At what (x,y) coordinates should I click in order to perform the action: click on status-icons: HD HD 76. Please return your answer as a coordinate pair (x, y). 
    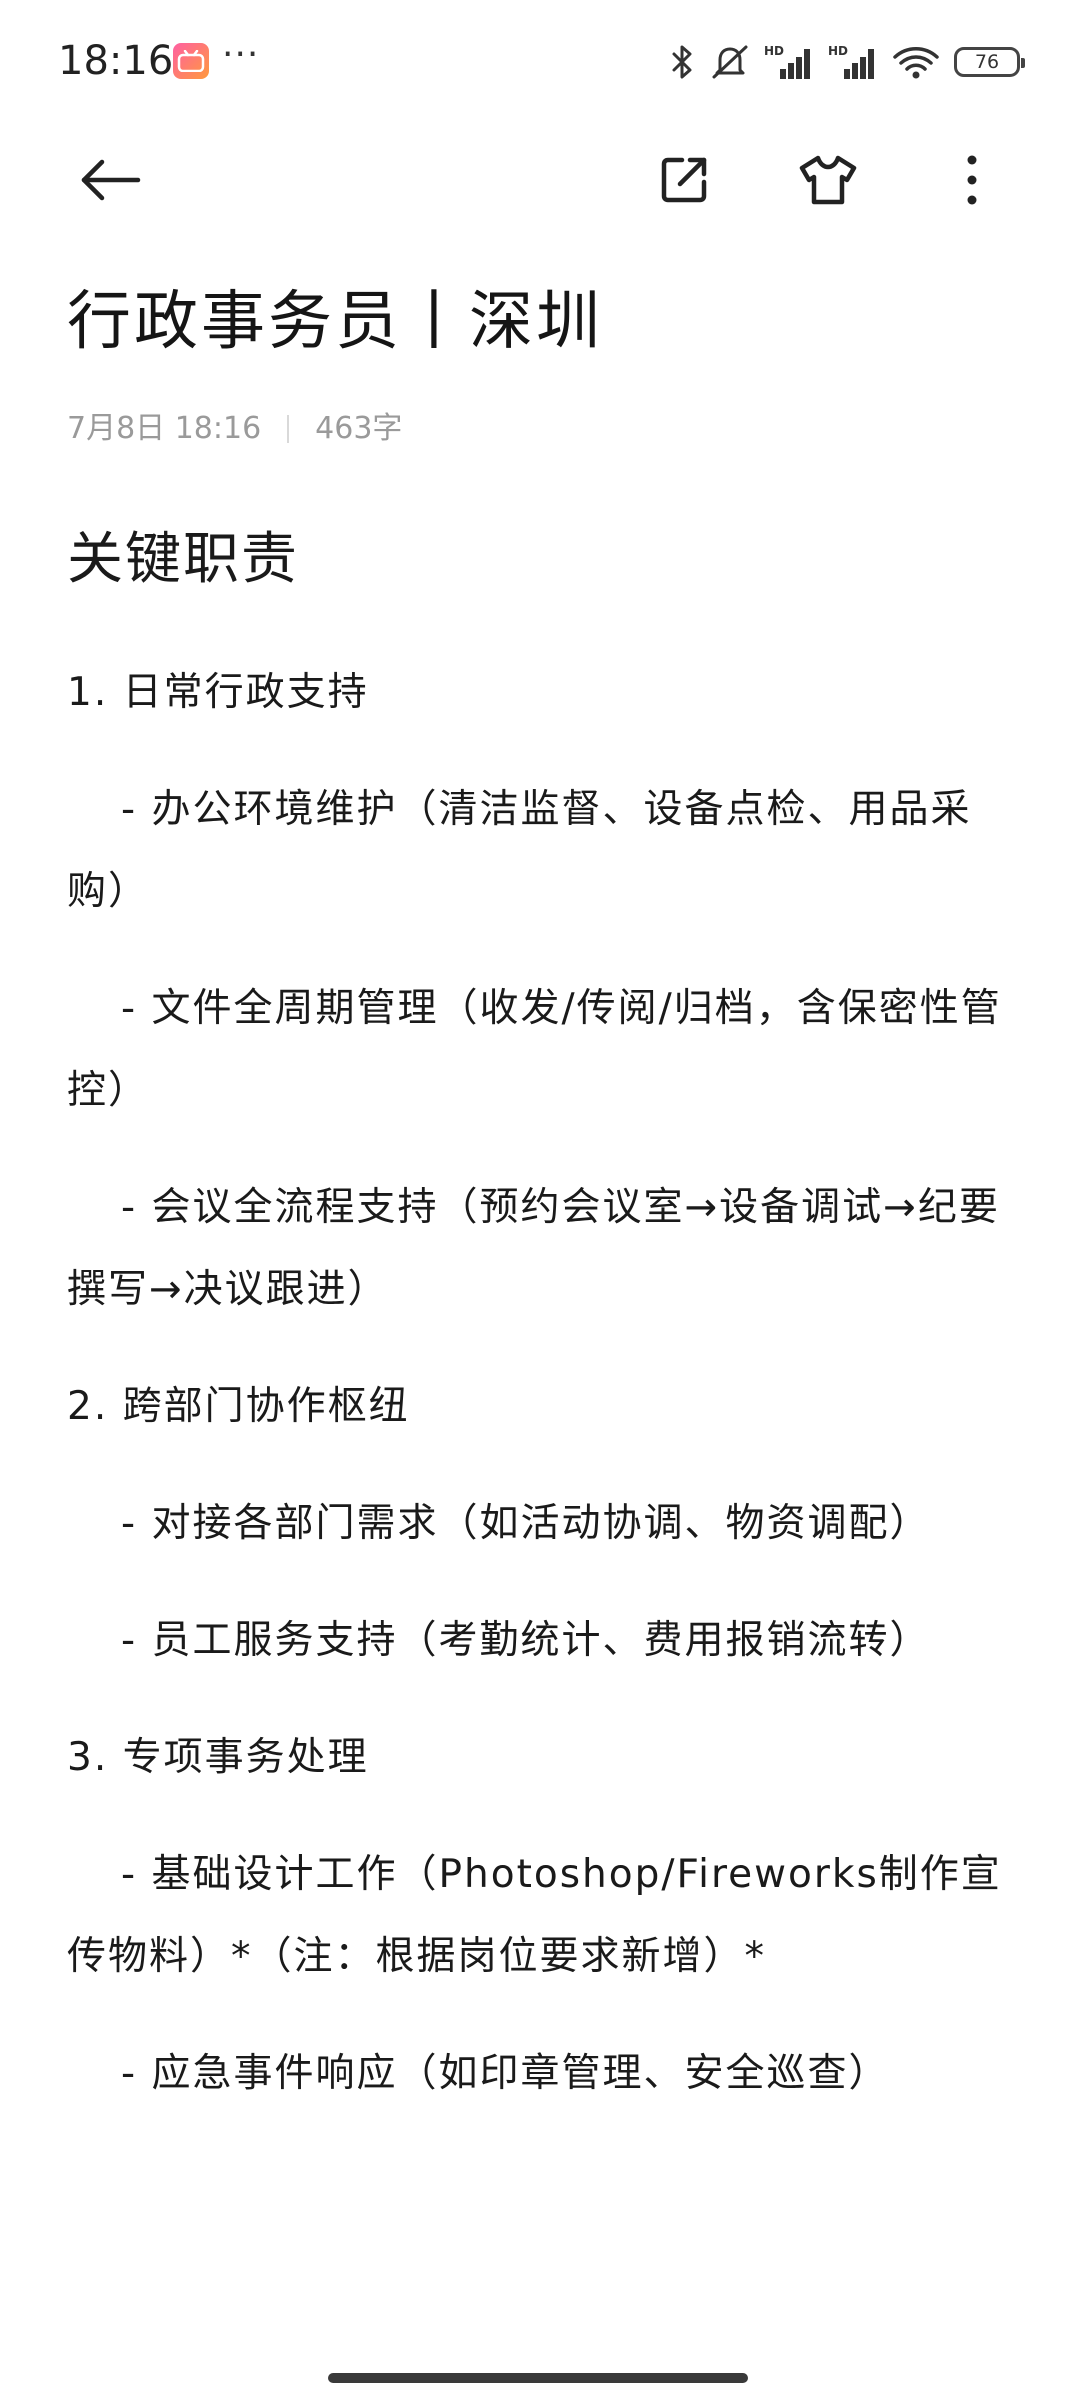
    Looking at the image, I should click on (847, 62).